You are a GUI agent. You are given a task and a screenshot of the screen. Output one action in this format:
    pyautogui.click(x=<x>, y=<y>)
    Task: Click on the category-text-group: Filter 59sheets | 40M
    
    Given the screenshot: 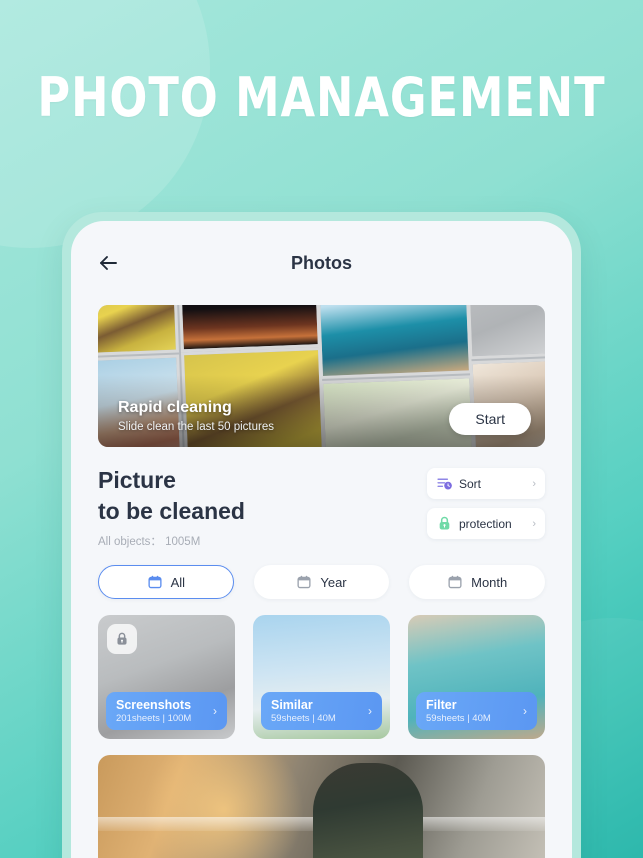 What is the action you would take?
    pyautogui.click(x=474, y=711)
    